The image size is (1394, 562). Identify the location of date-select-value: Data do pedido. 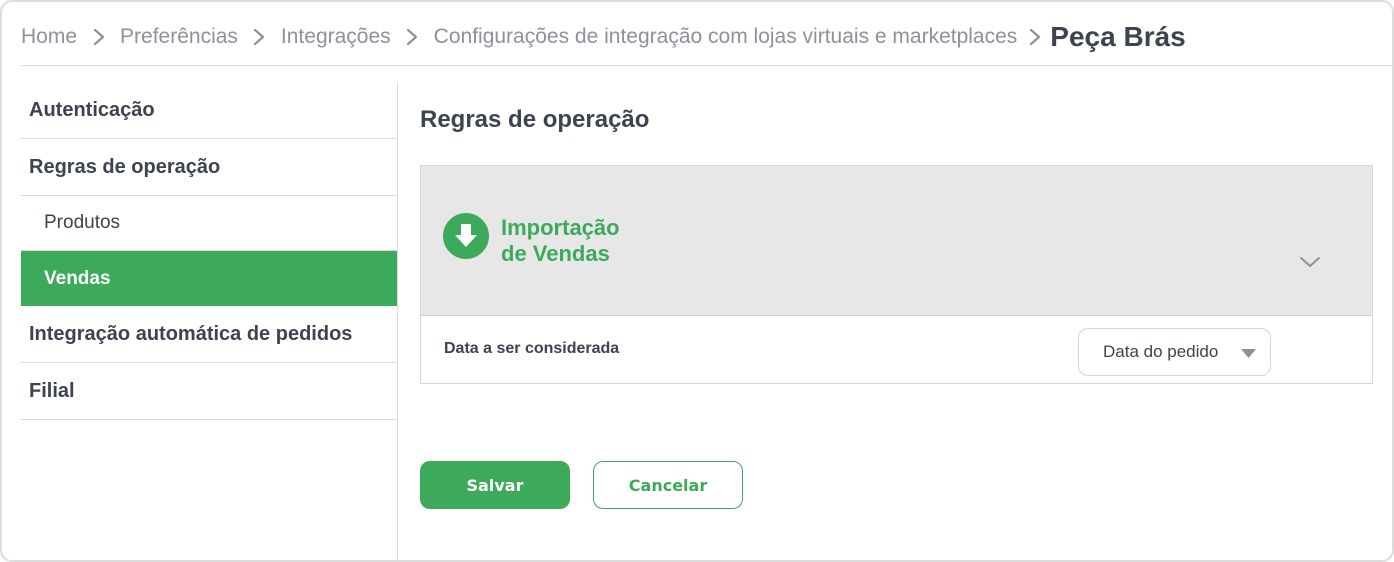
(1161, 351).